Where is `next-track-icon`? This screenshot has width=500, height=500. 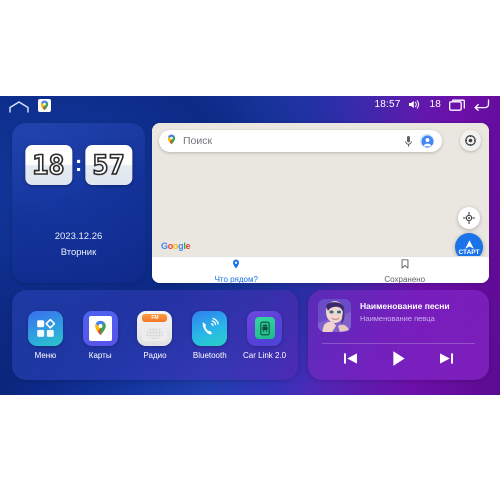
next-track-icon is located at coordinates (446, 358).